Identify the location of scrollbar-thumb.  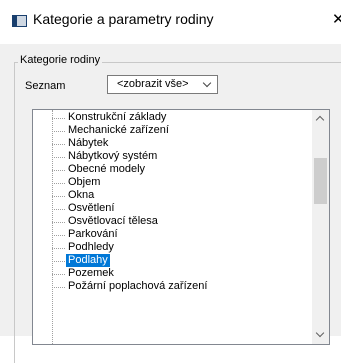
(320, 181).